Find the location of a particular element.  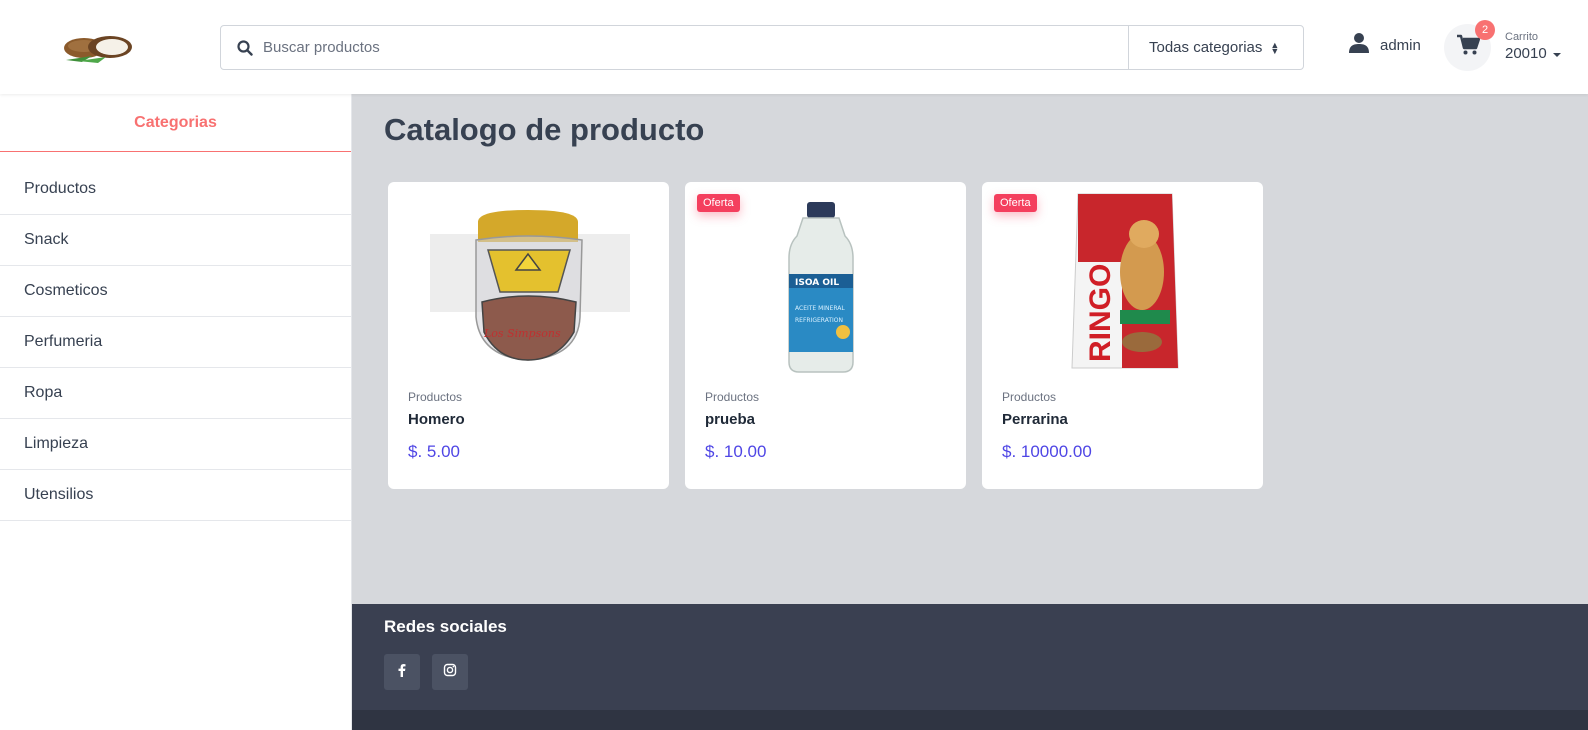

search-input: Buscar productos is located at coordinates (695, 47).